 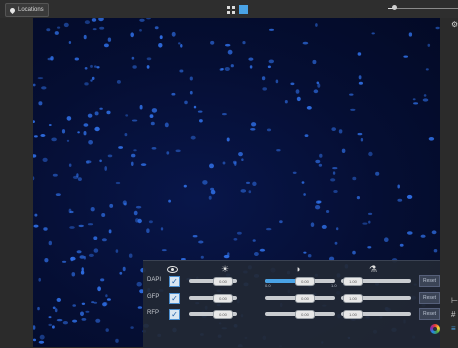 I want to click on zoom-slider, so click(x=423, y=8).